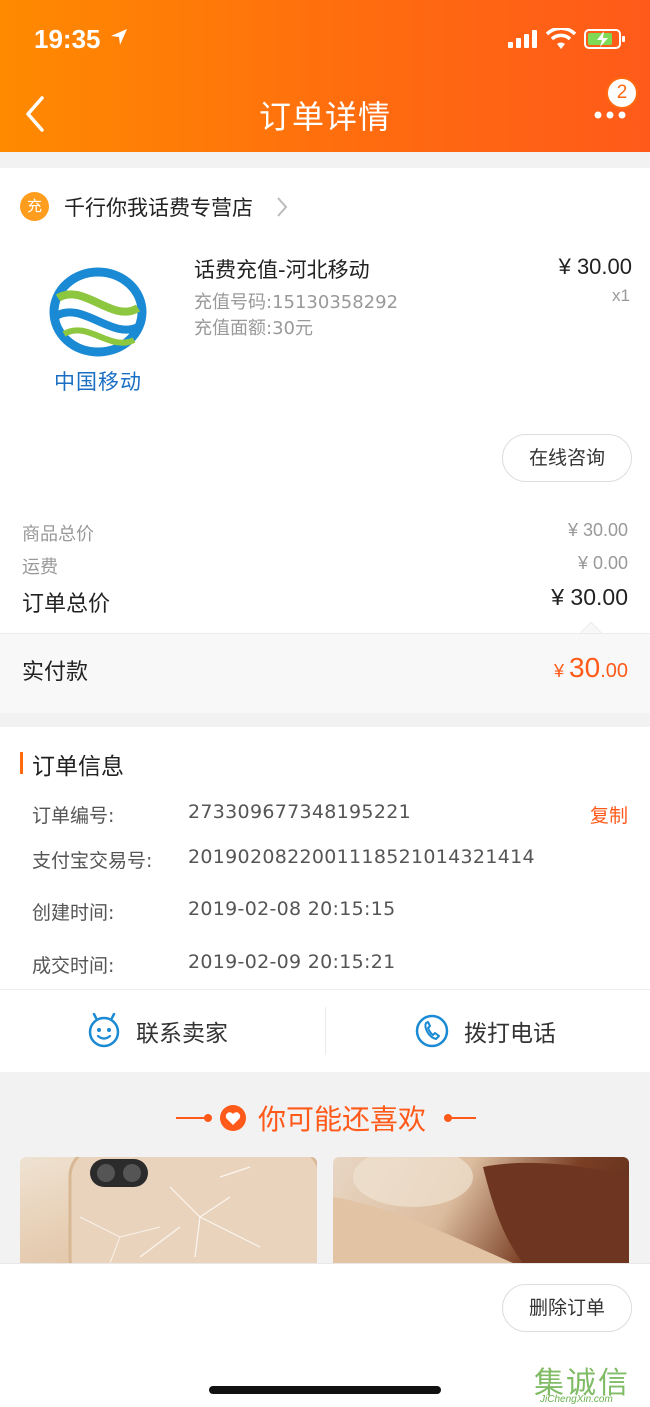 This screenshot has width=650, height=1407. What do you see at coordinates (567, 1308) in the screenshot?
I see `delete-order-button: 删除订单` at bounding box center [567, 1308].